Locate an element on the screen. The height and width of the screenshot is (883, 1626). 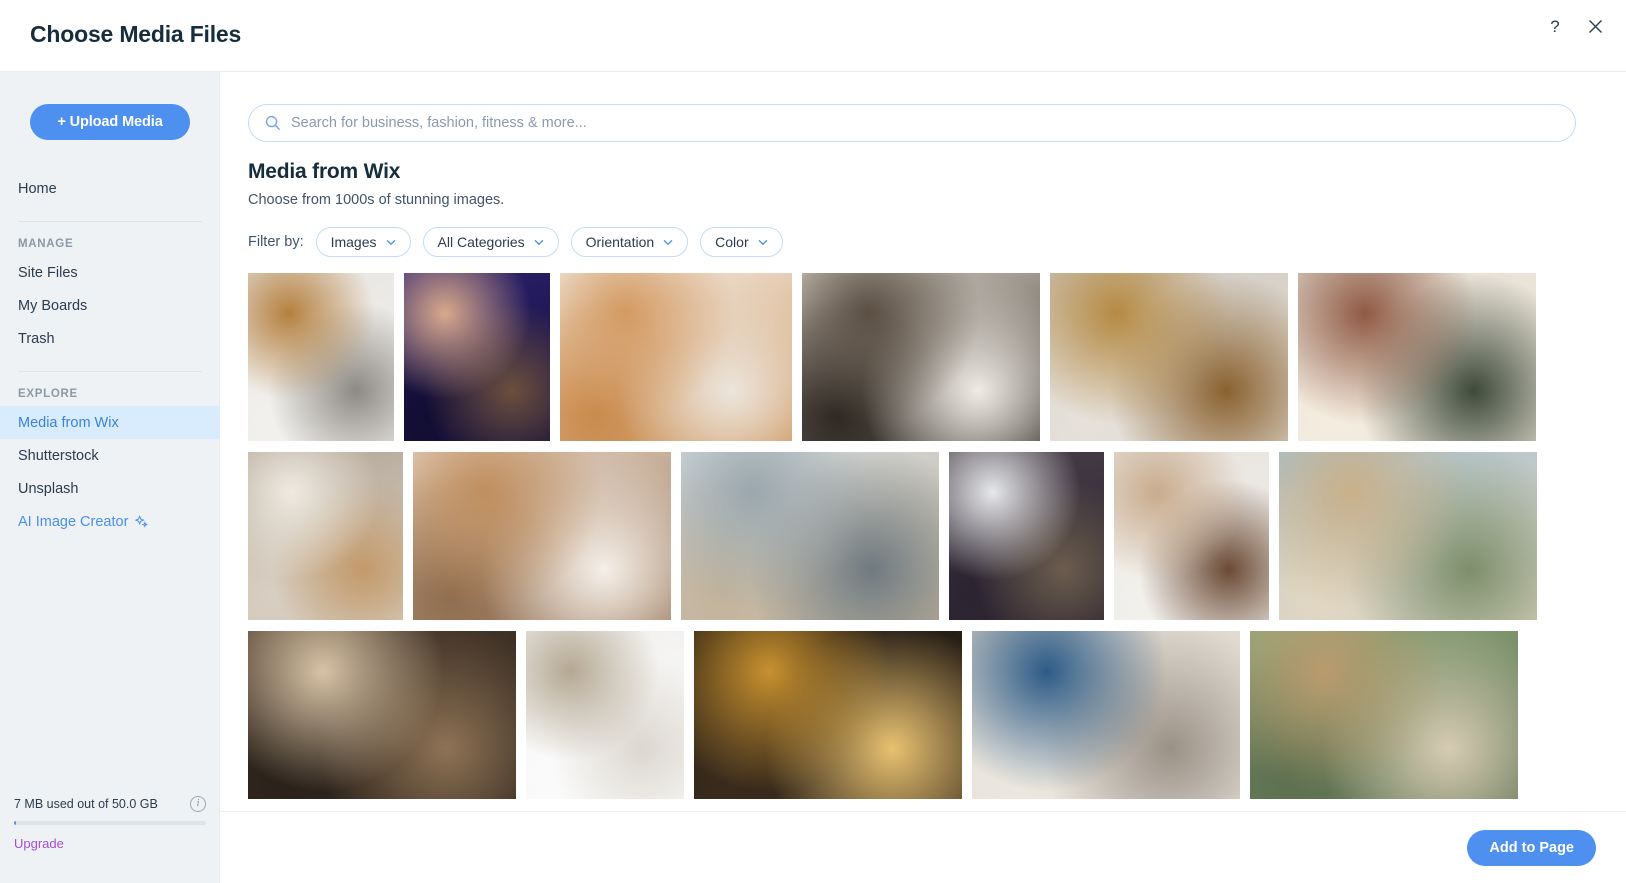
sidebar-group-manage: MANAGE is located at coordinates (46, 244).